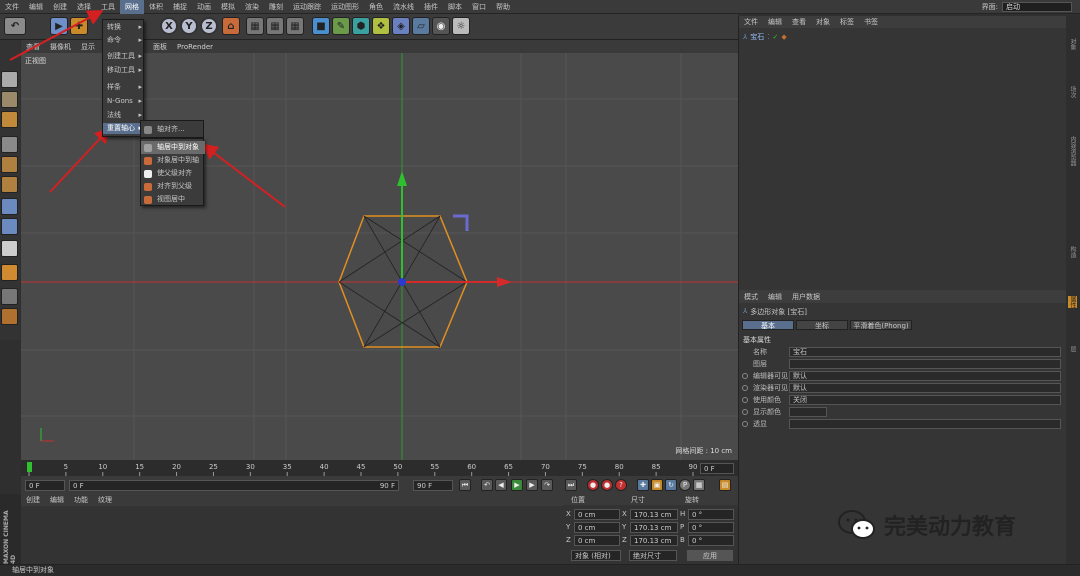 The image size is (1080, 576). I want to click on attribute-field-row: 图层, so click(903, 364).